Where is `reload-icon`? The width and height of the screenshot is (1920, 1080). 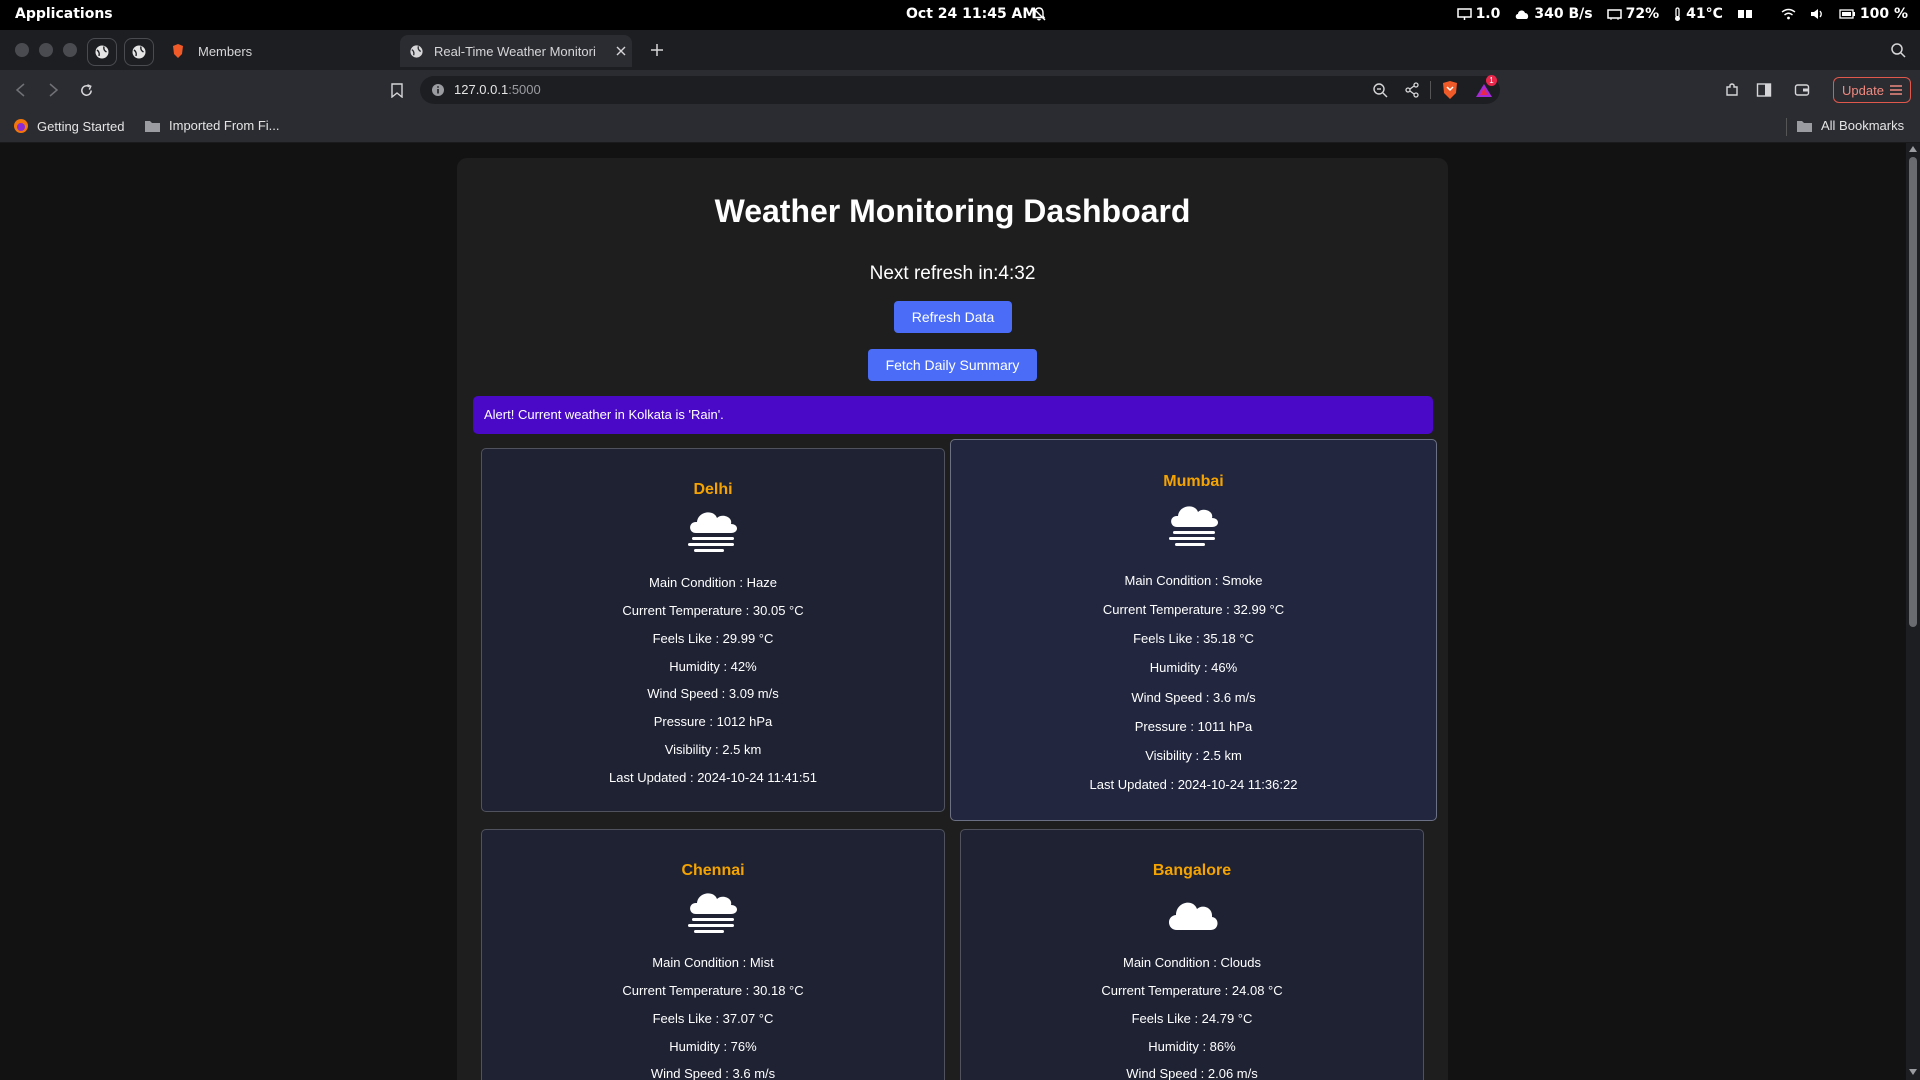 reload-icon is located at coordinates (86, 89).